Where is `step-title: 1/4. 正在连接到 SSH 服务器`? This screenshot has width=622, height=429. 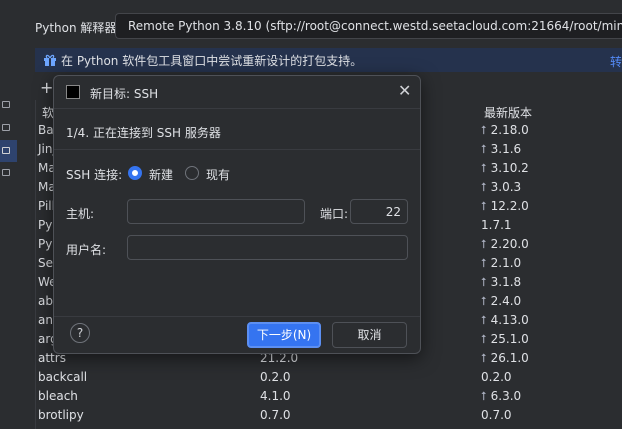 step-title: 1/4. 正在连接到 SSH 服务器 is located at coordinates (143, 133).